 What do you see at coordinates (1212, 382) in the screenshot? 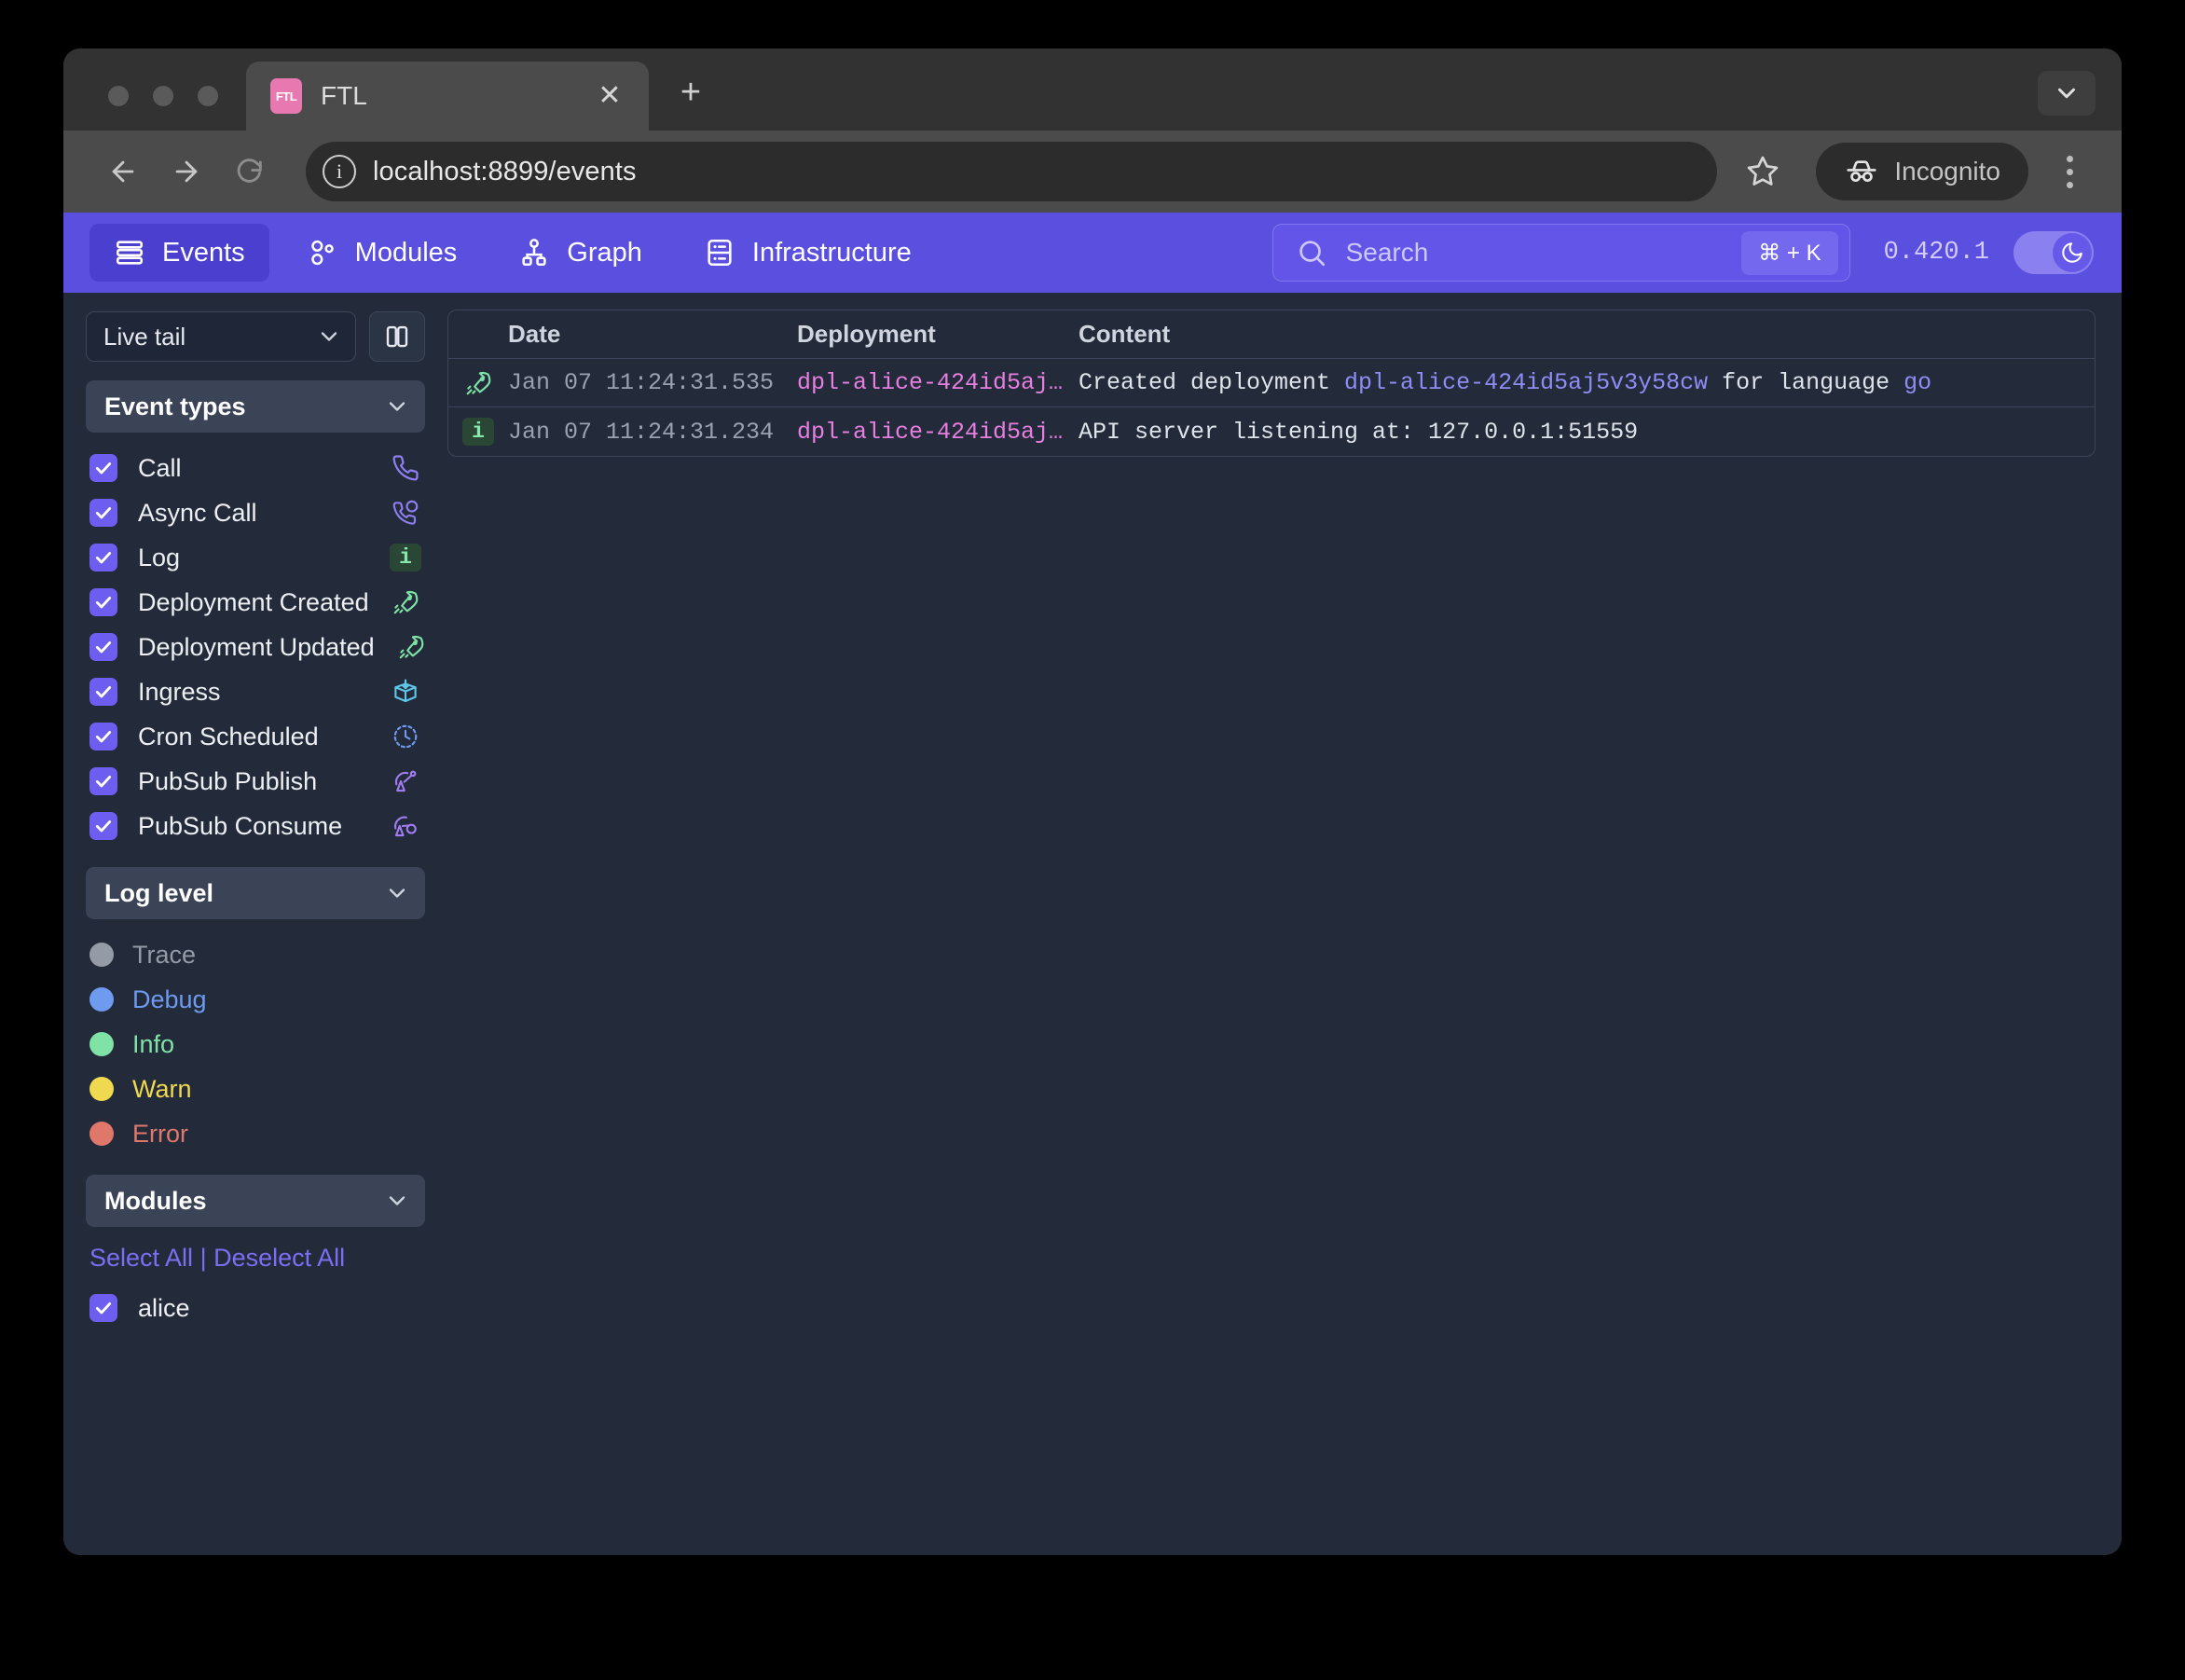
I see `content-prefix: Created deployment` at bounding box center [1212, 382].